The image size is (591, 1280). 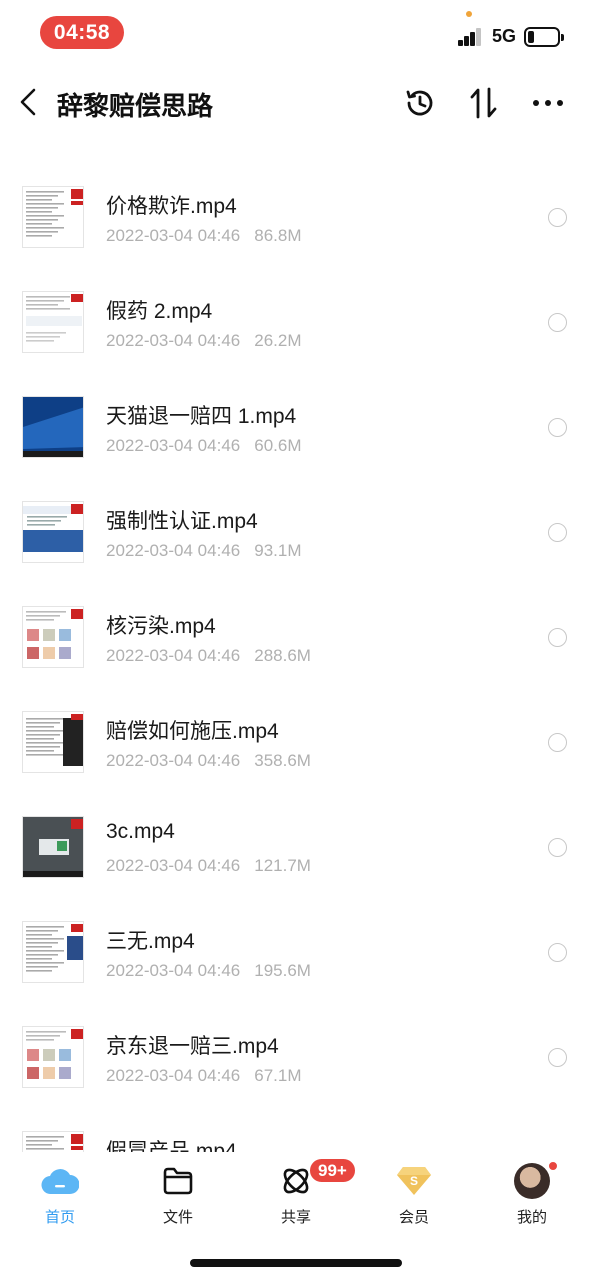 What do you see at coordinates (135, 106) in the screenshot?
I see `page-title: 辞黎赔偿思路` at bounding box center [135, 106].